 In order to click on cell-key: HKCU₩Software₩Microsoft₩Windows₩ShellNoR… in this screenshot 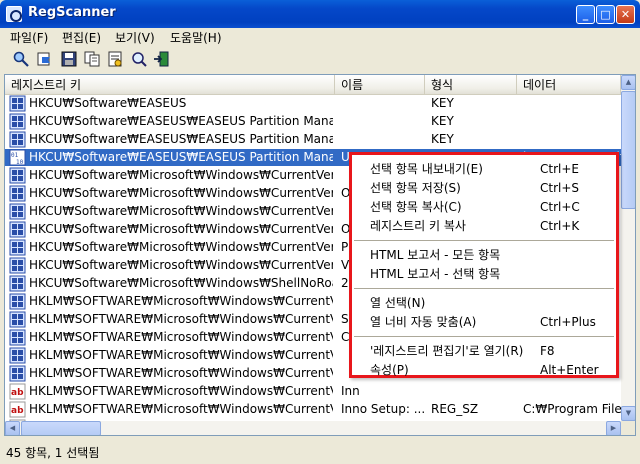, I will do `click(181, 283)`.